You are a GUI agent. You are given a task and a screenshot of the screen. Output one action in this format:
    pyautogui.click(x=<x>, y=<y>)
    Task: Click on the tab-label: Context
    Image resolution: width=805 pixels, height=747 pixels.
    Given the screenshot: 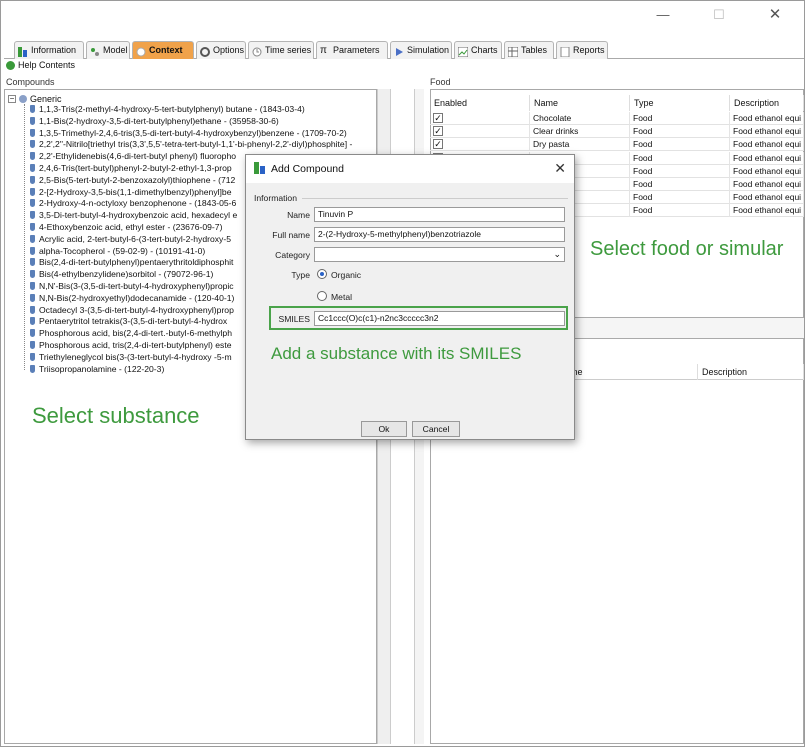 What is the action you would take?
    pyautogui.click(x=166, y=50)
    